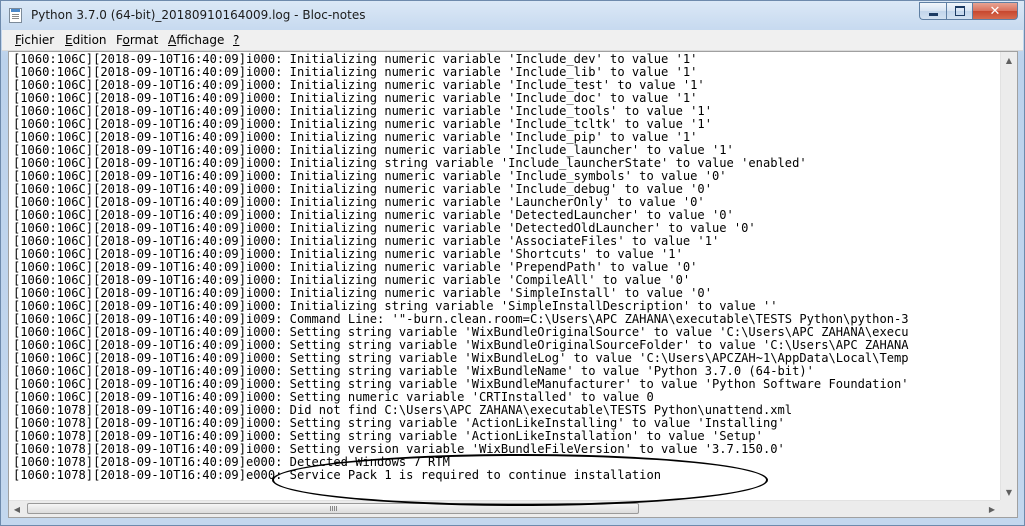  Describe the element at coordinates (69, 40) in the screenshot. I see `menu-edition-mnemonic: E` at that location.